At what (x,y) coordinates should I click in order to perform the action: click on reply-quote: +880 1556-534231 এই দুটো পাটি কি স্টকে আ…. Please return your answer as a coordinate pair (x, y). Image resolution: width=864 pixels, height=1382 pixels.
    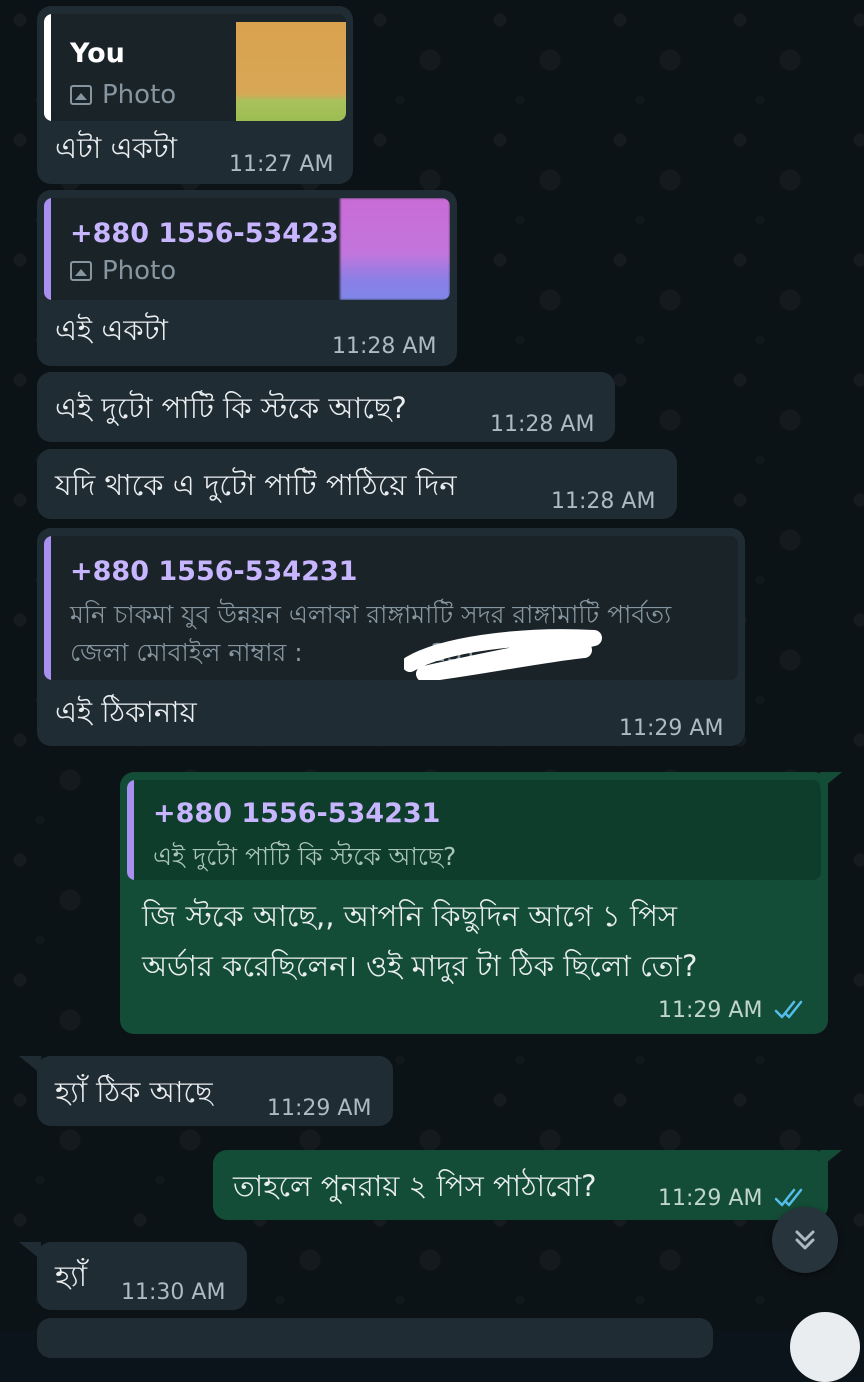
    Looking at the image, I should click on (474, 830).